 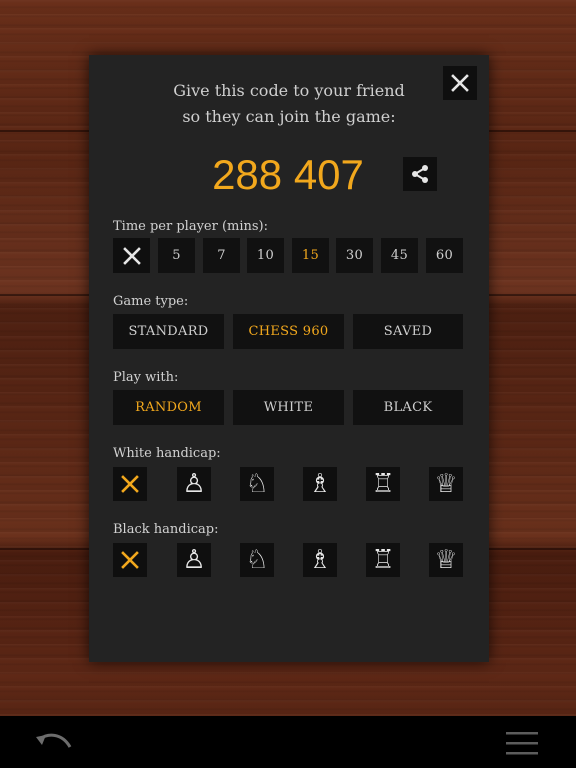 I want to click on instruction-line-2: so they can join the game:, so click(x=289, y=116).